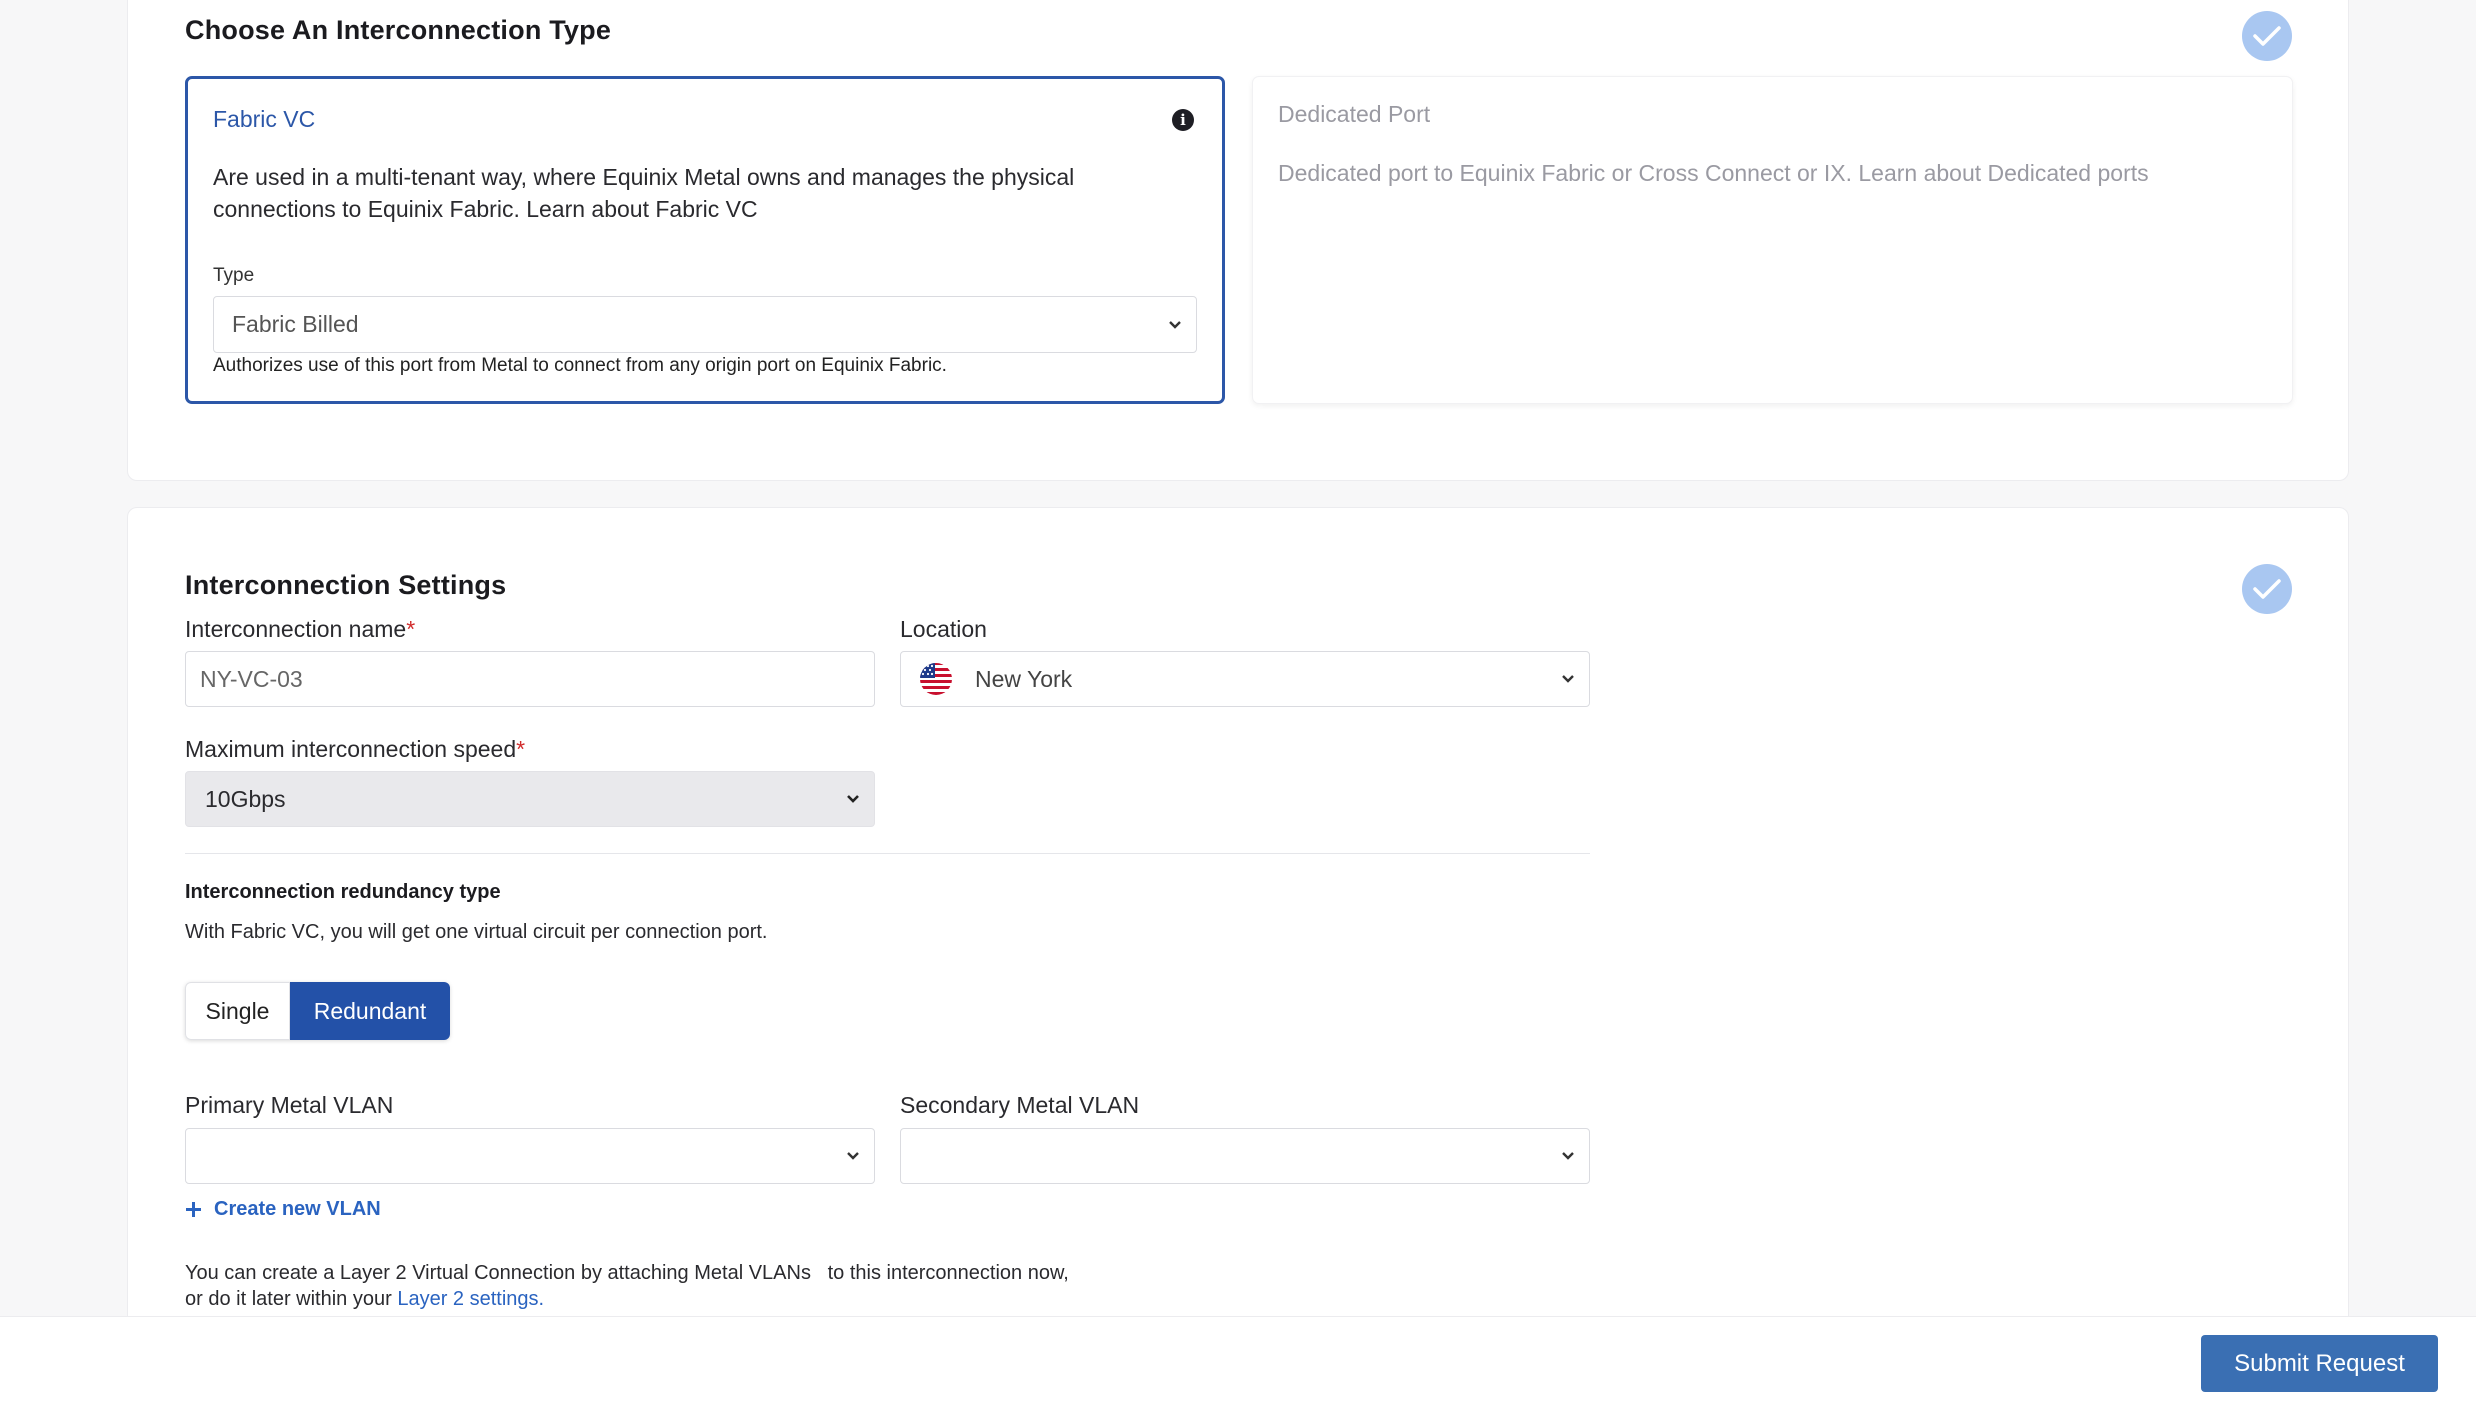 This screenshot has width=2476, height=1410. I want to click on primary-vlan-label: Primary Metal VLAN, so click(289, 1105).